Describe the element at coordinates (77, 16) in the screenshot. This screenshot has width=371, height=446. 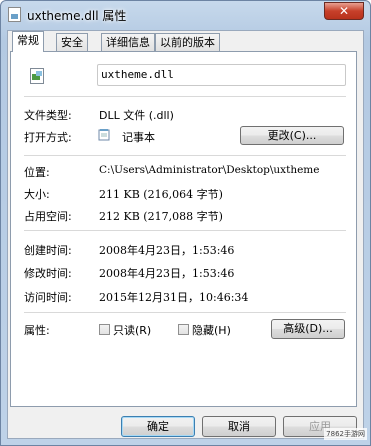
I see `window-title: uxtheme.dll 属性` at that location.